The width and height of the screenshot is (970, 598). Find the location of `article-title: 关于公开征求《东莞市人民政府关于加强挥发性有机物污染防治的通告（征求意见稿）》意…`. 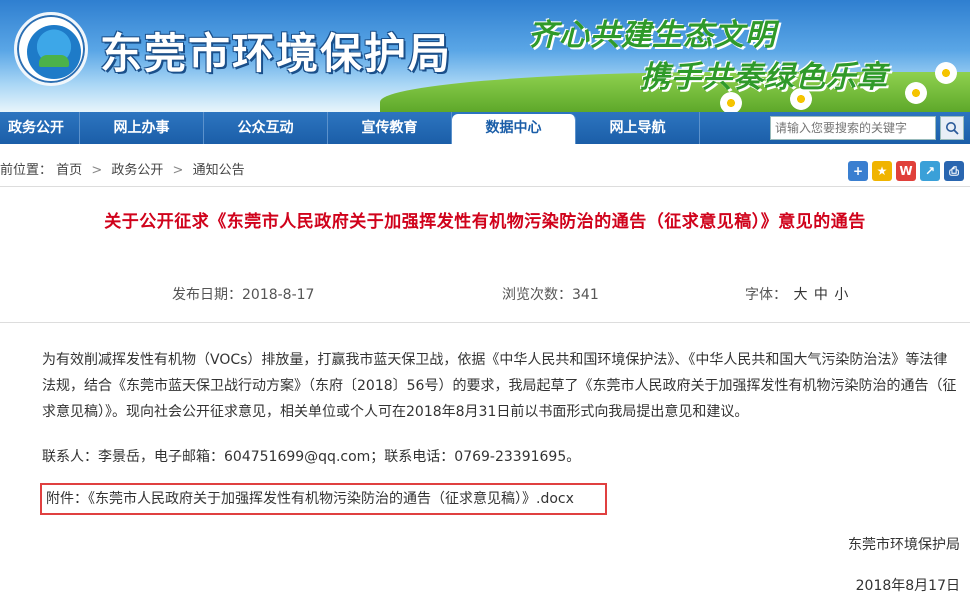

article-title: 关于公开征求《东莞市人民政府关于加强挥发性有机物污染防治的通告（征求意见稿）》意… is located at coordinates (485, 222).